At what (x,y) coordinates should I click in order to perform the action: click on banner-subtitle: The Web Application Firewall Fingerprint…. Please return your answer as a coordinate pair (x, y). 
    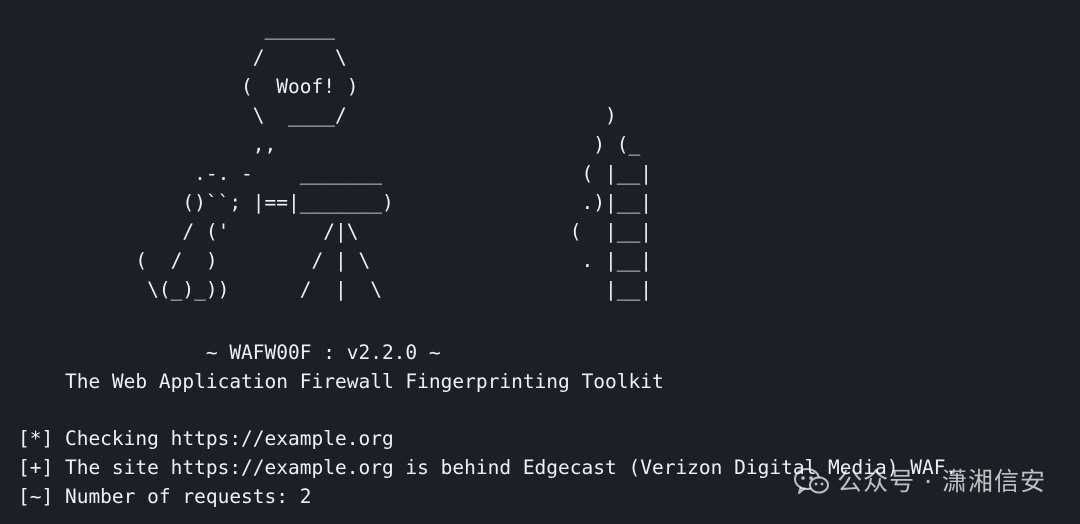
    Looking at the image, I should click on (341, 381).